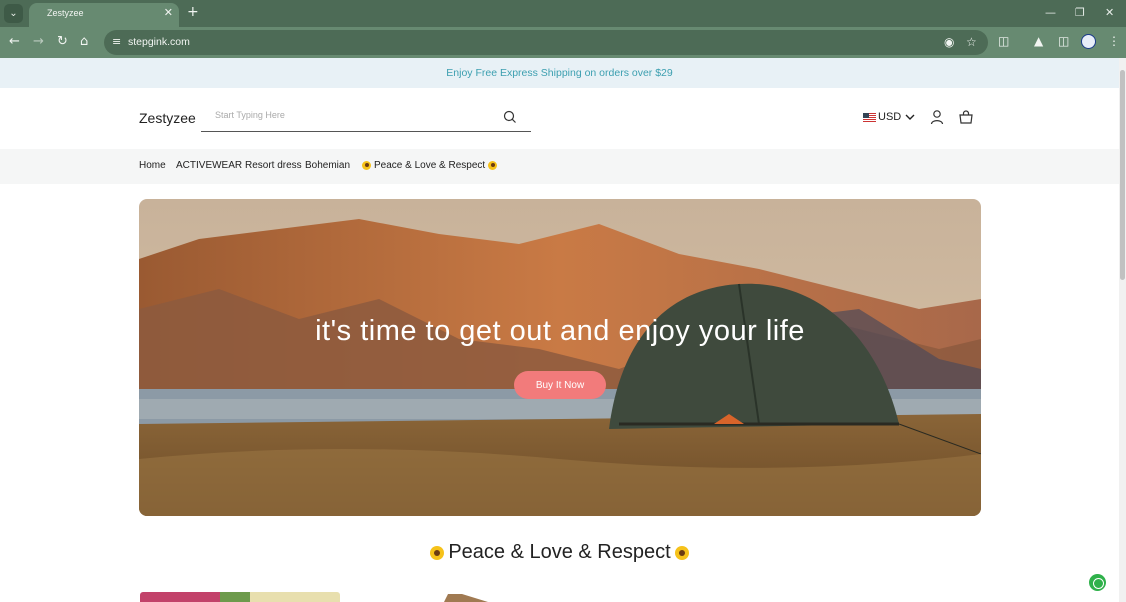 The width and height of the screenshot is (1126, 602). Describe the element at coordinates (971, 42) in the screenshot. I see `bookmark-star-icon: ☆` at that location.